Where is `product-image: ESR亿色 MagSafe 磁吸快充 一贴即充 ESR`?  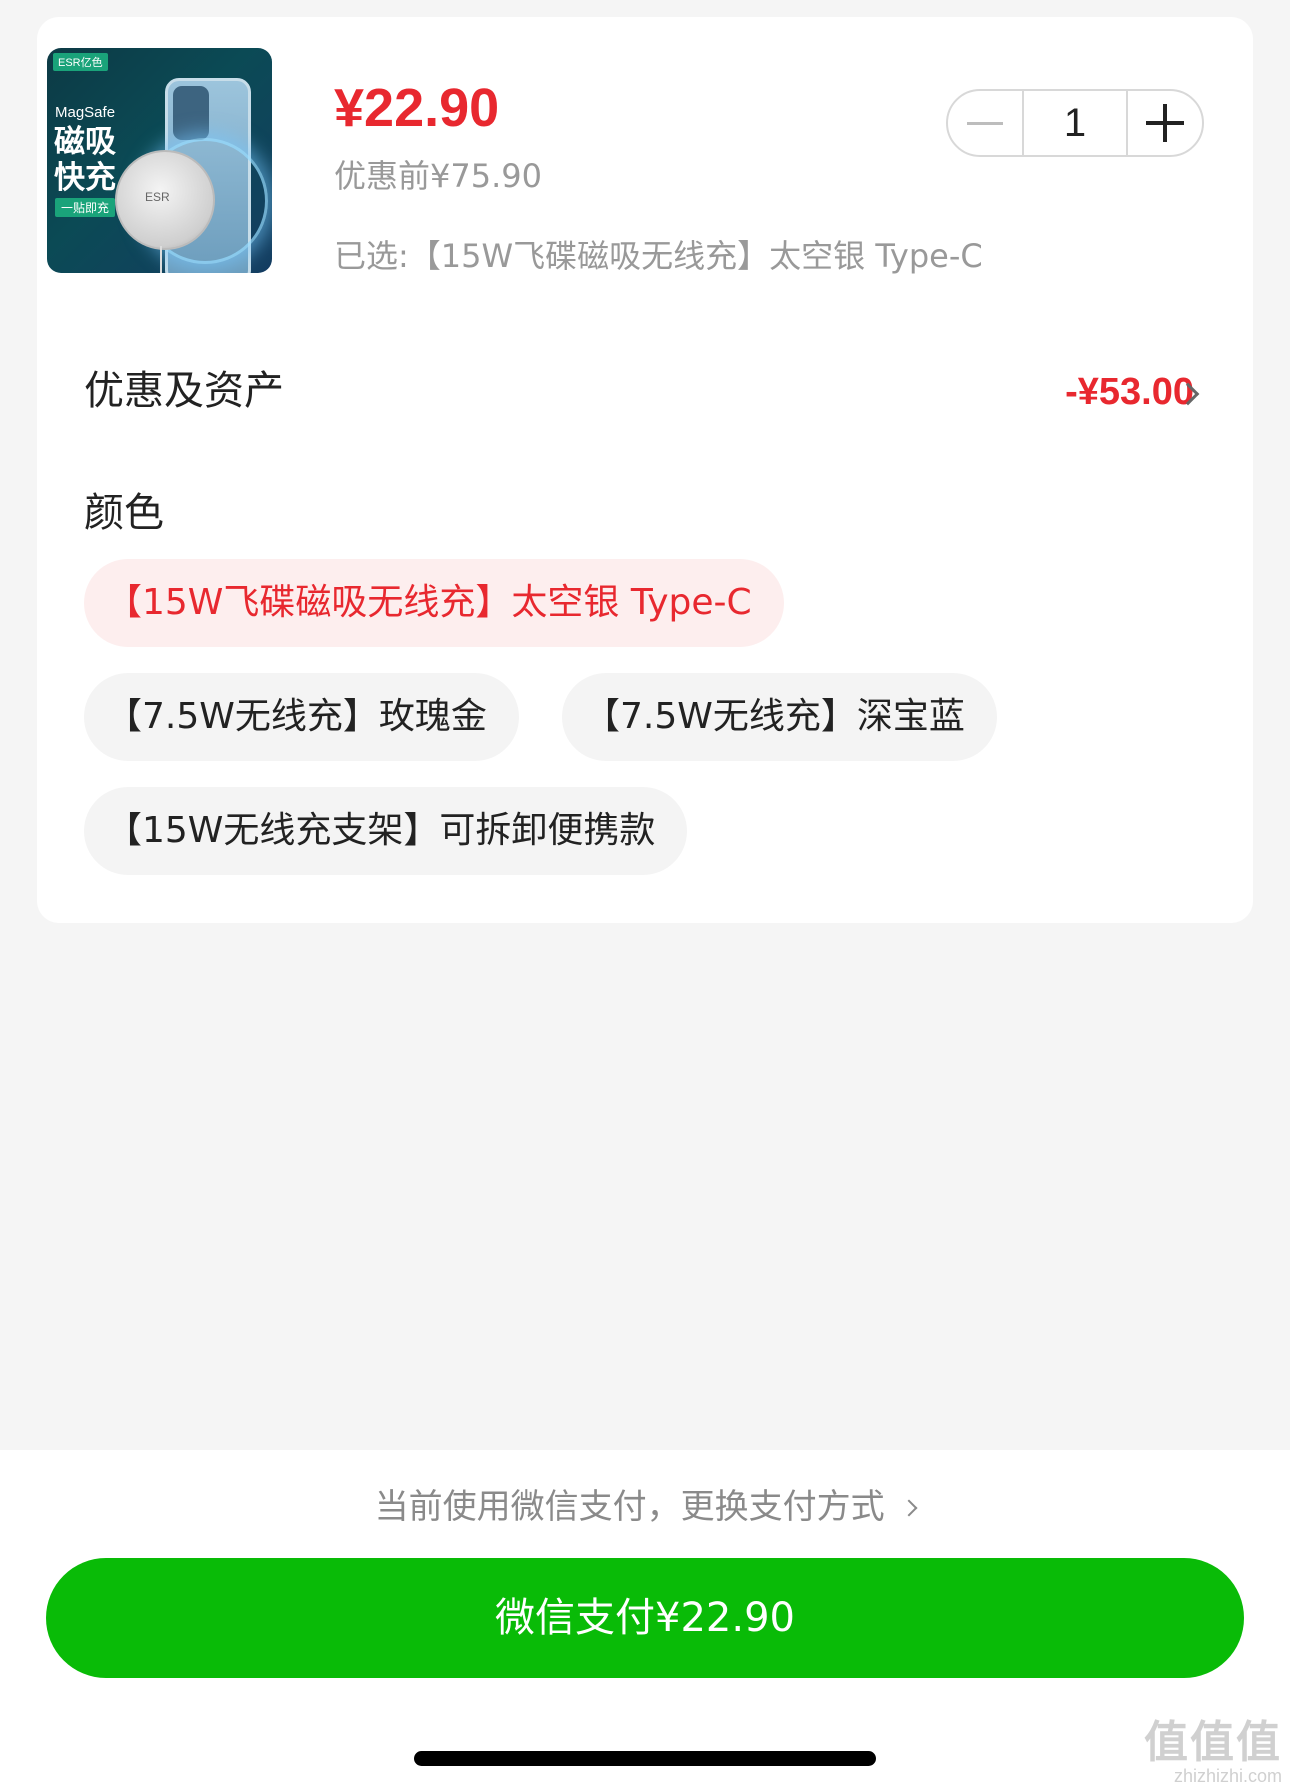
product-image: ESR亿色 MagSafe 磁吸快充 一贴即充 ESR is located at coordinates (159, 160).